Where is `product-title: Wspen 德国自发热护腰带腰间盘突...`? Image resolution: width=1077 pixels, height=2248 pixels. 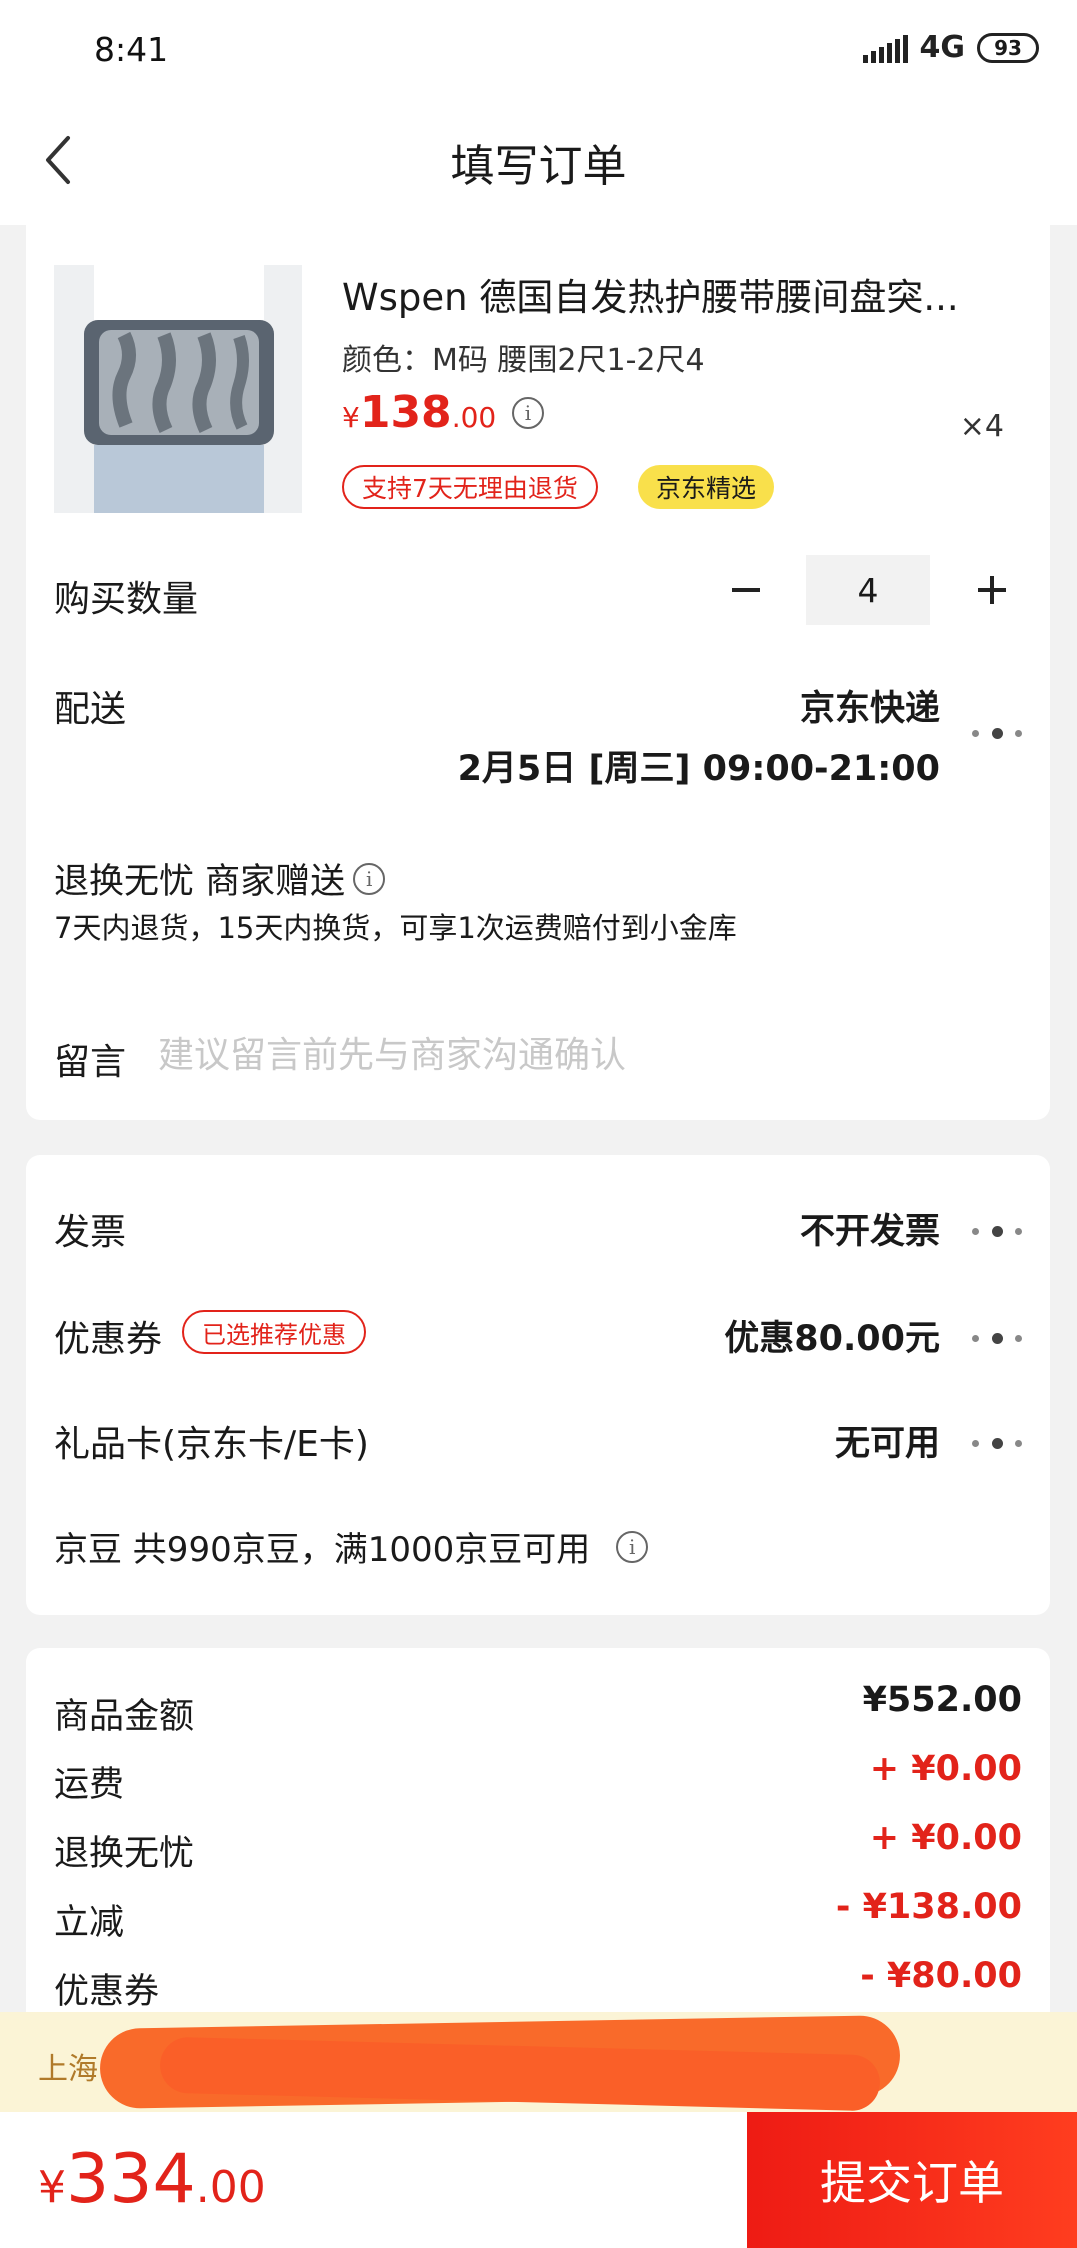
product-title: Wspen 德国自发热护腰带腰间盘突... is located at coordinates (682, 294).